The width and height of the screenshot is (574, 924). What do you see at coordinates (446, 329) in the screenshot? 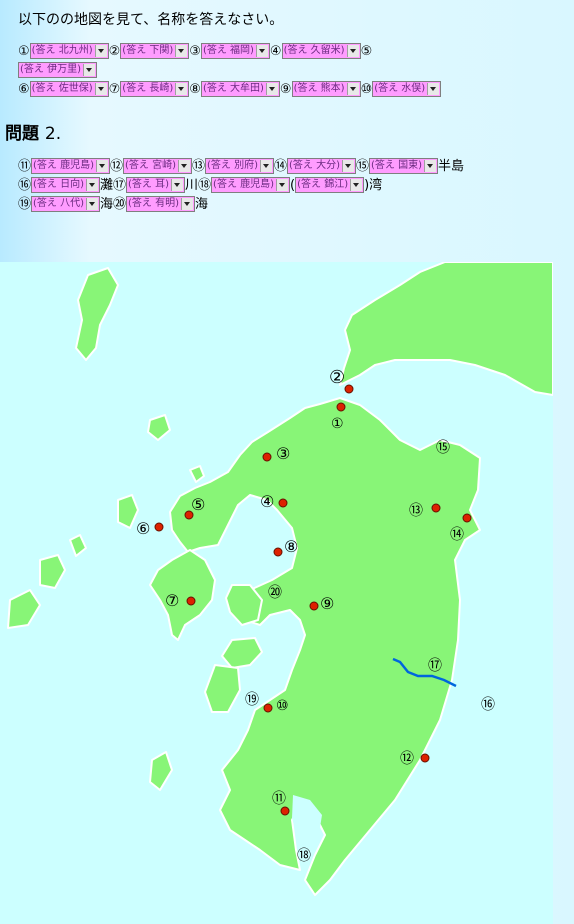
I see `honshu-landmass` at bounding box center [446, 329].